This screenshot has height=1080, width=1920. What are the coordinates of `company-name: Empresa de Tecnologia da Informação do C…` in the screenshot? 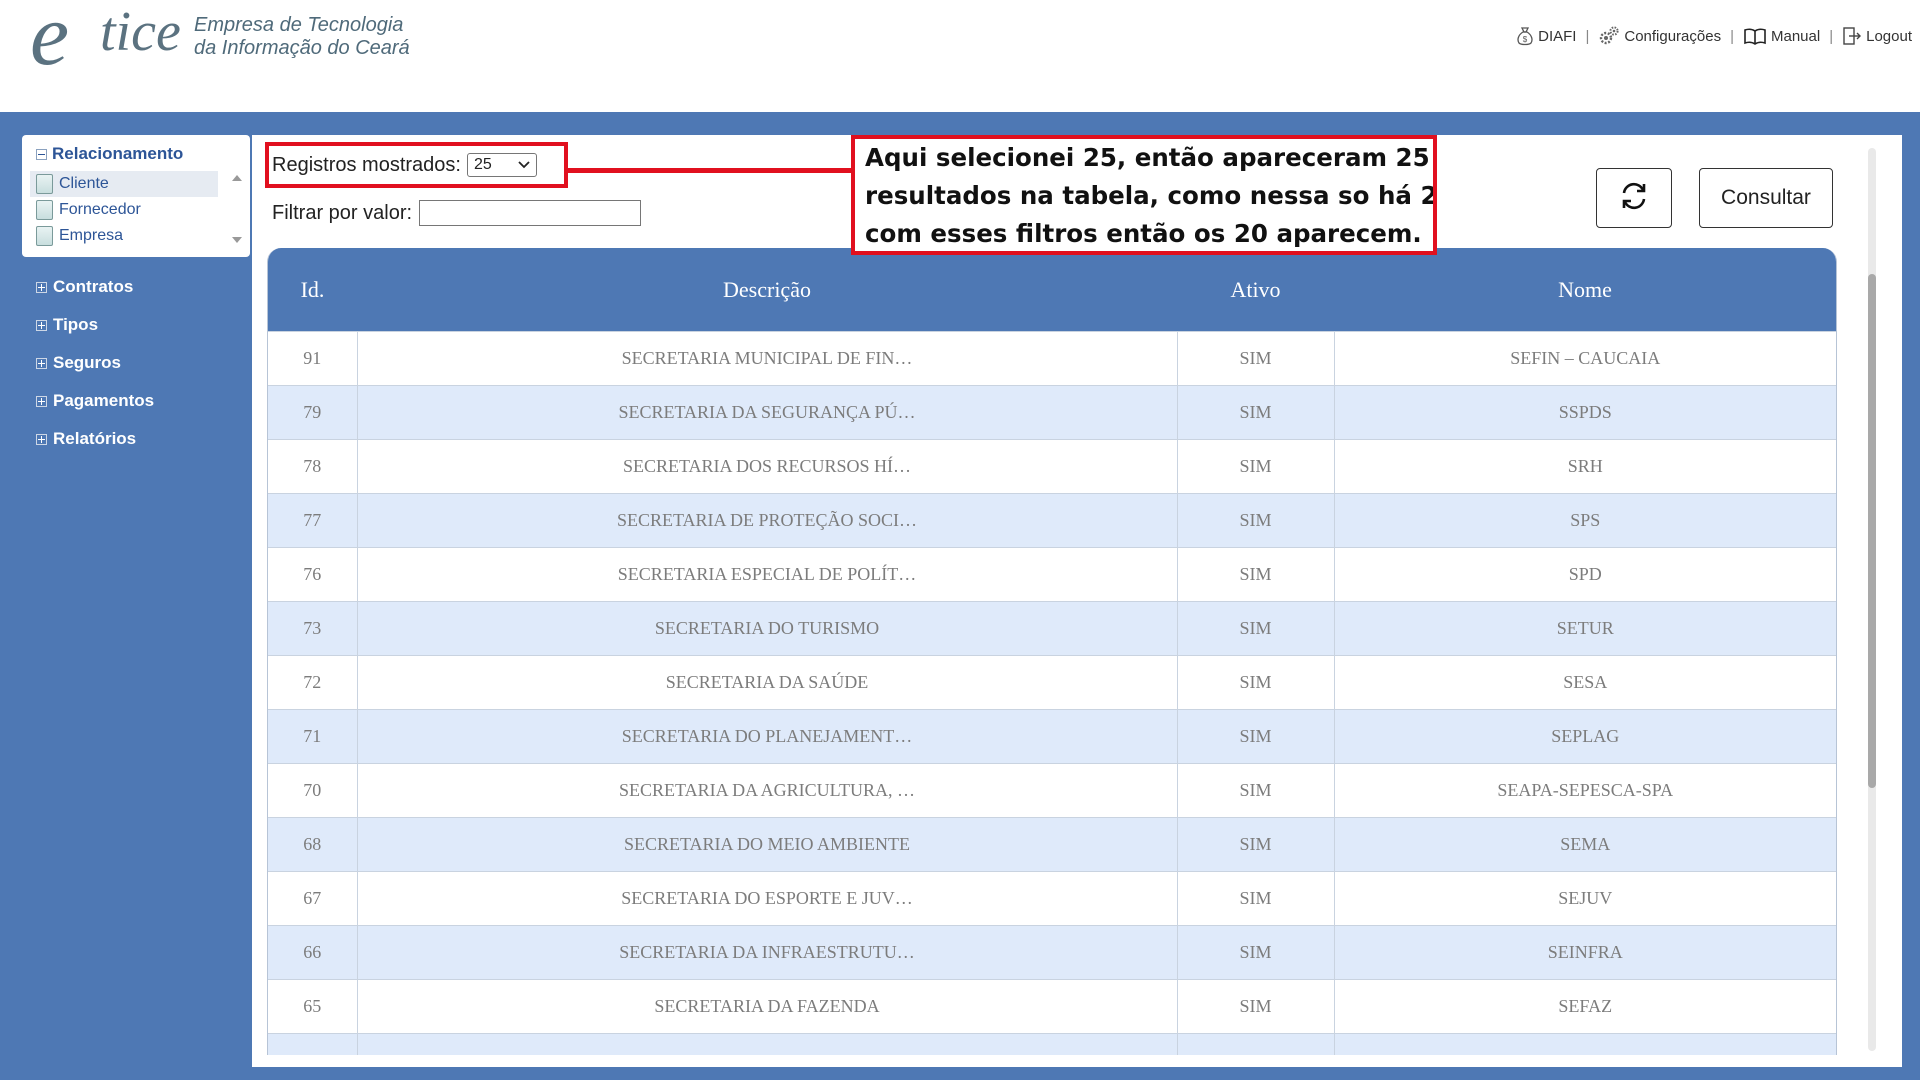 It's located at (302, 37).